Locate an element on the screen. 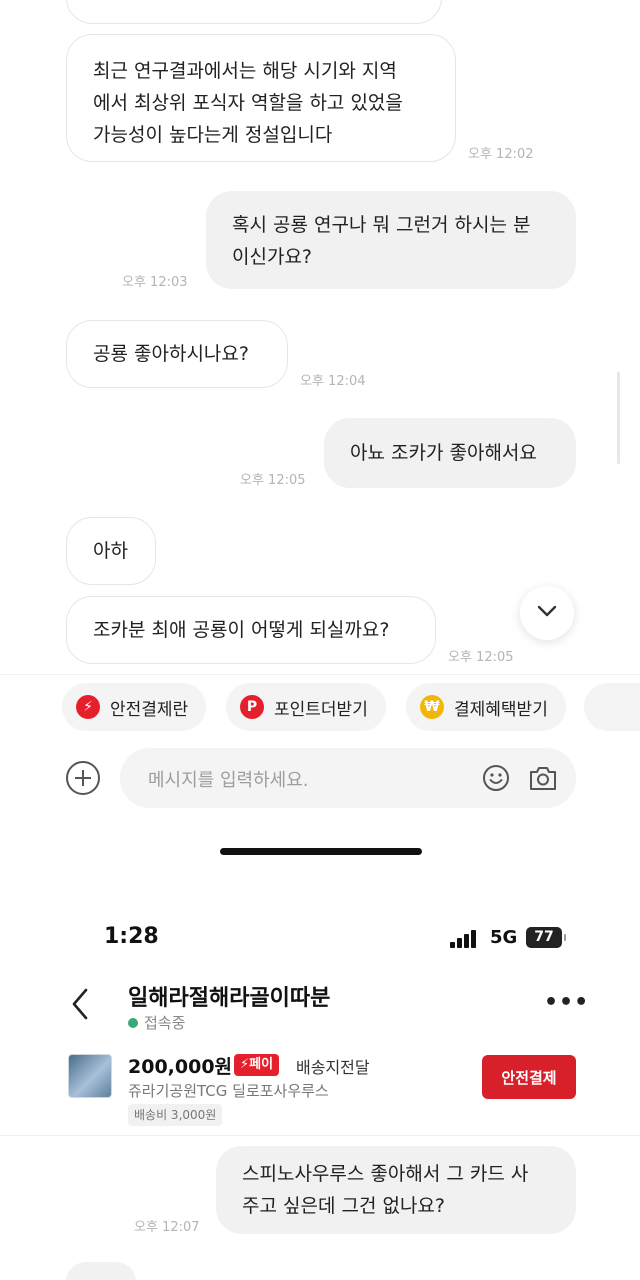  scroll-to-bottom-button is located at coordinates (547, 613).